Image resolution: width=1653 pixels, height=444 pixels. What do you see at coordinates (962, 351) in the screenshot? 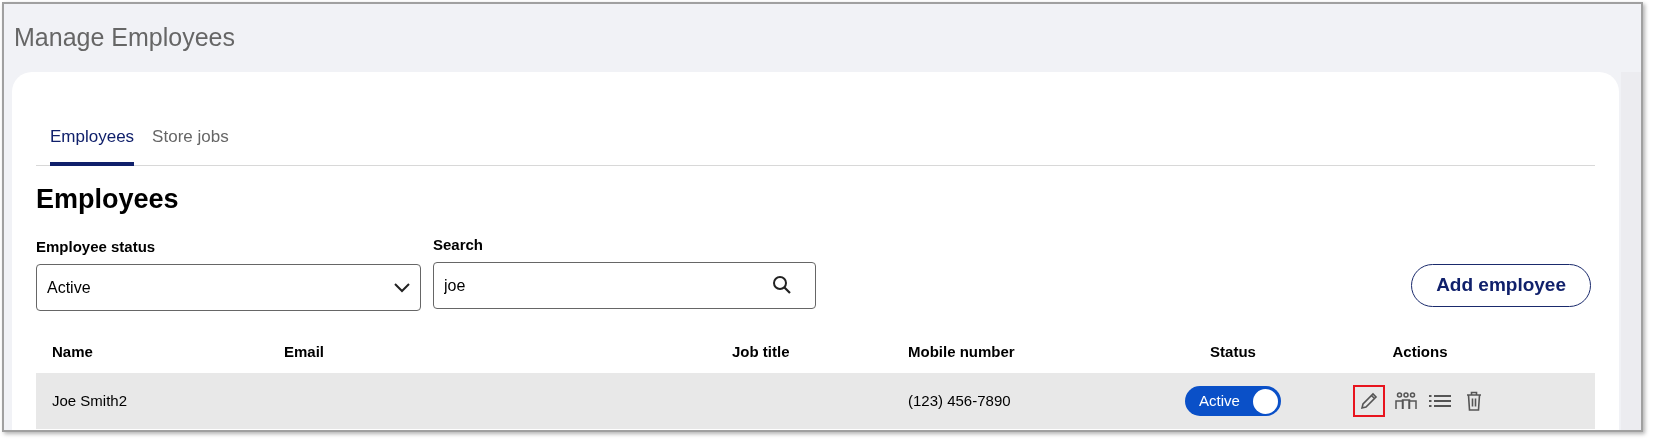
I see `column-header: Mobile number` at bounding box center [962, 351].